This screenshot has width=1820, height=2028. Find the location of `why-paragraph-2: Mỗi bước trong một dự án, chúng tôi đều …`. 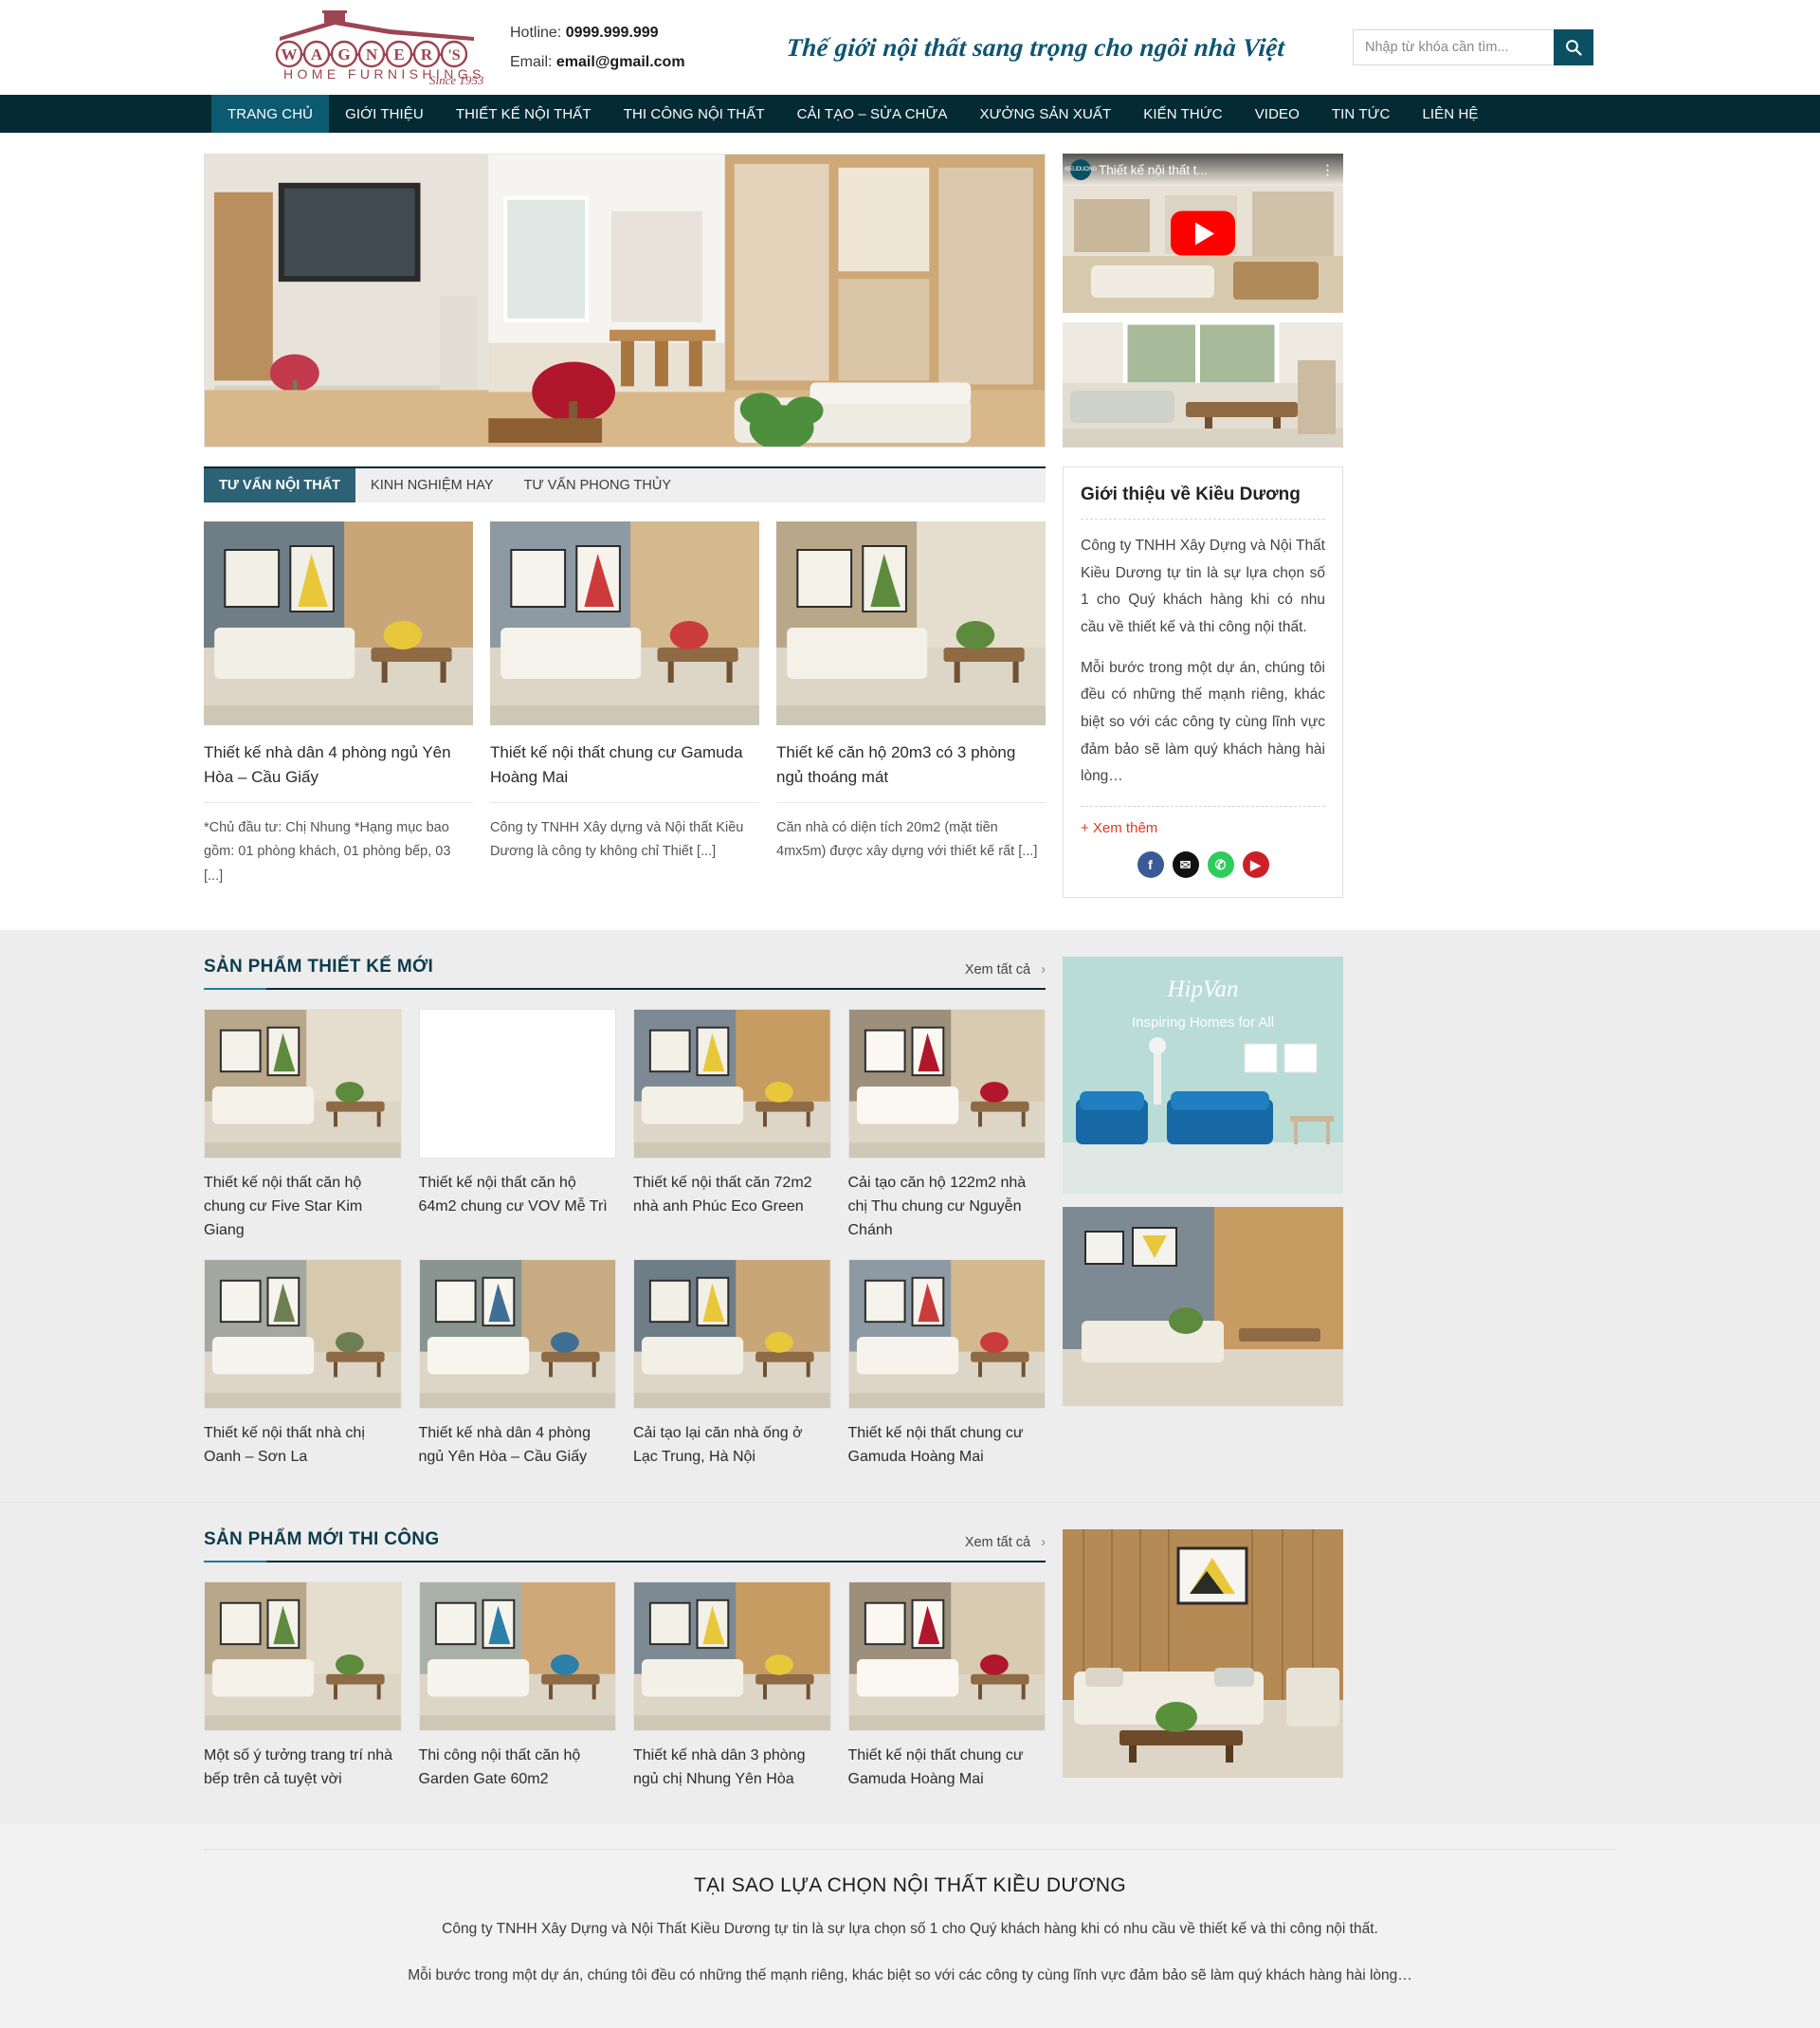

why-paragraph-2: Mỗi bước trong một dự án, chúng tôi đều … is located at coordinates (910, 1974).